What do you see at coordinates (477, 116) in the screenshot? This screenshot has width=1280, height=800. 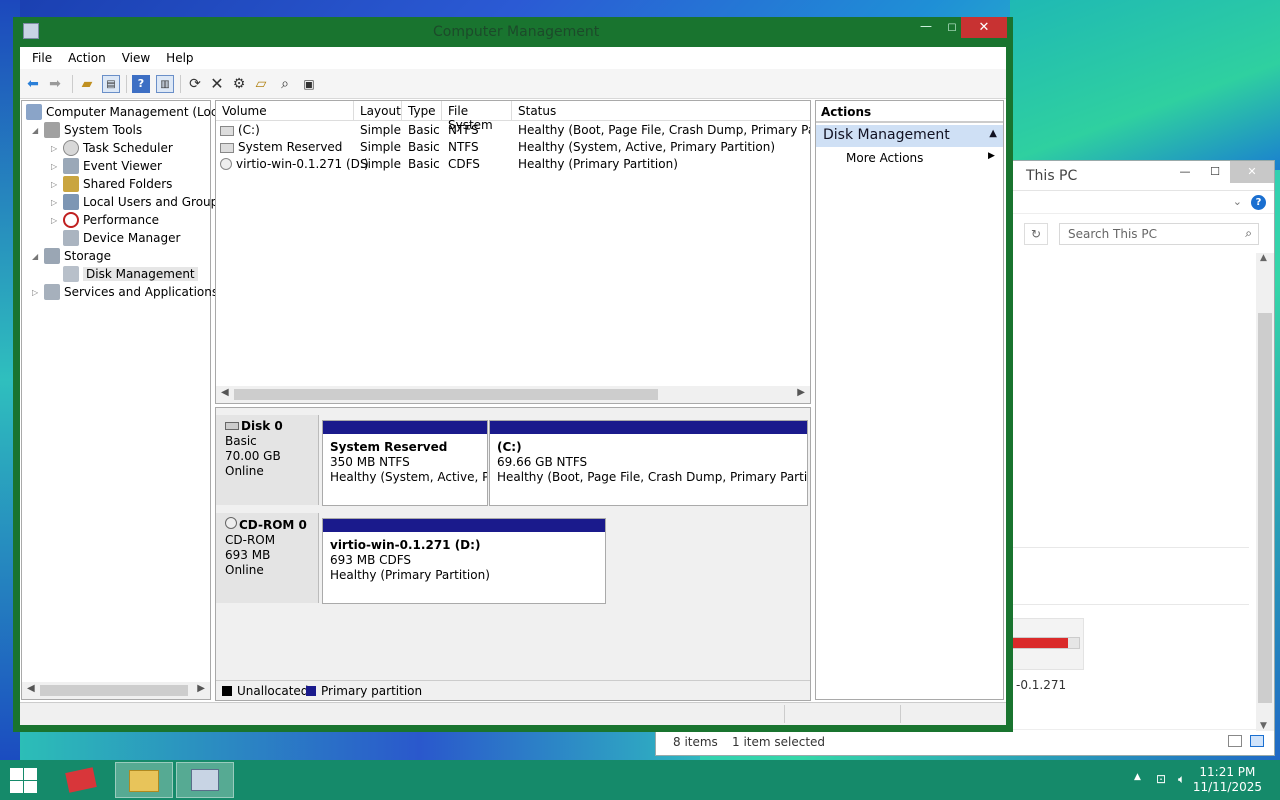 I see `column-header-file-system: File System` at bounding box center [477, 116].